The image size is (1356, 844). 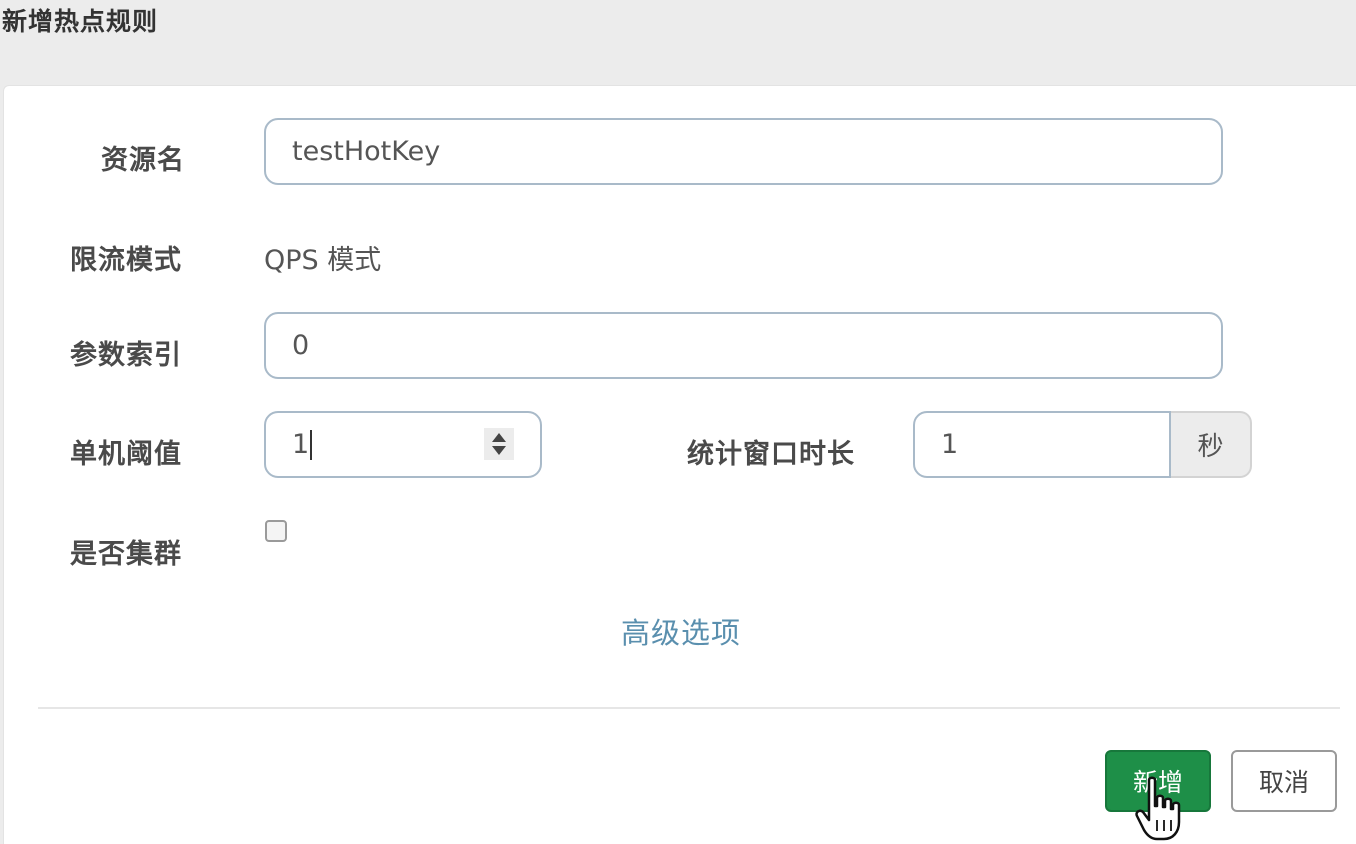 I want to click on resource-name-label: 资源名, so click(x=143, y=160).